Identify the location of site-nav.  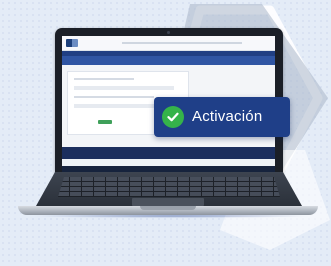
(182, 43).